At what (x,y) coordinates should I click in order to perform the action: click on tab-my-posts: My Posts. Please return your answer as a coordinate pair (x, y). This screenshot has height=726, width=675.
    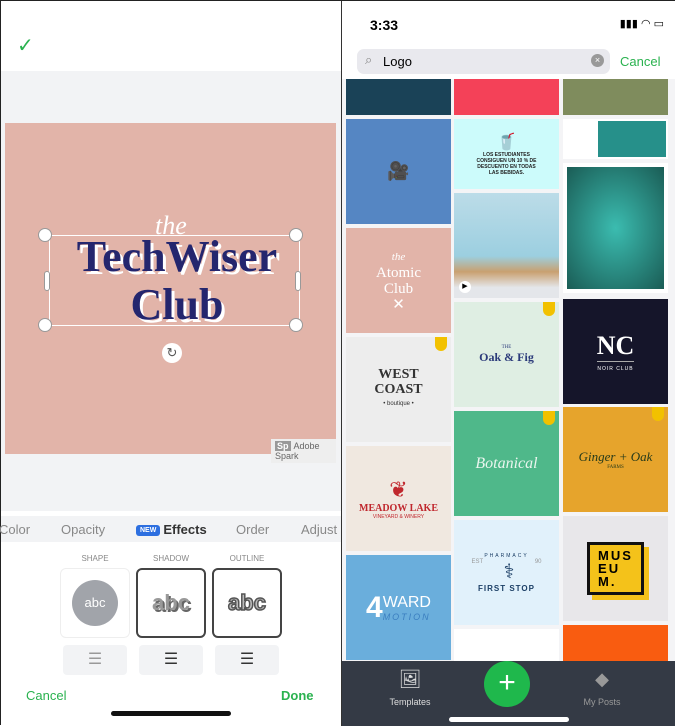
    Looking at the image, I should click on (602, 702).